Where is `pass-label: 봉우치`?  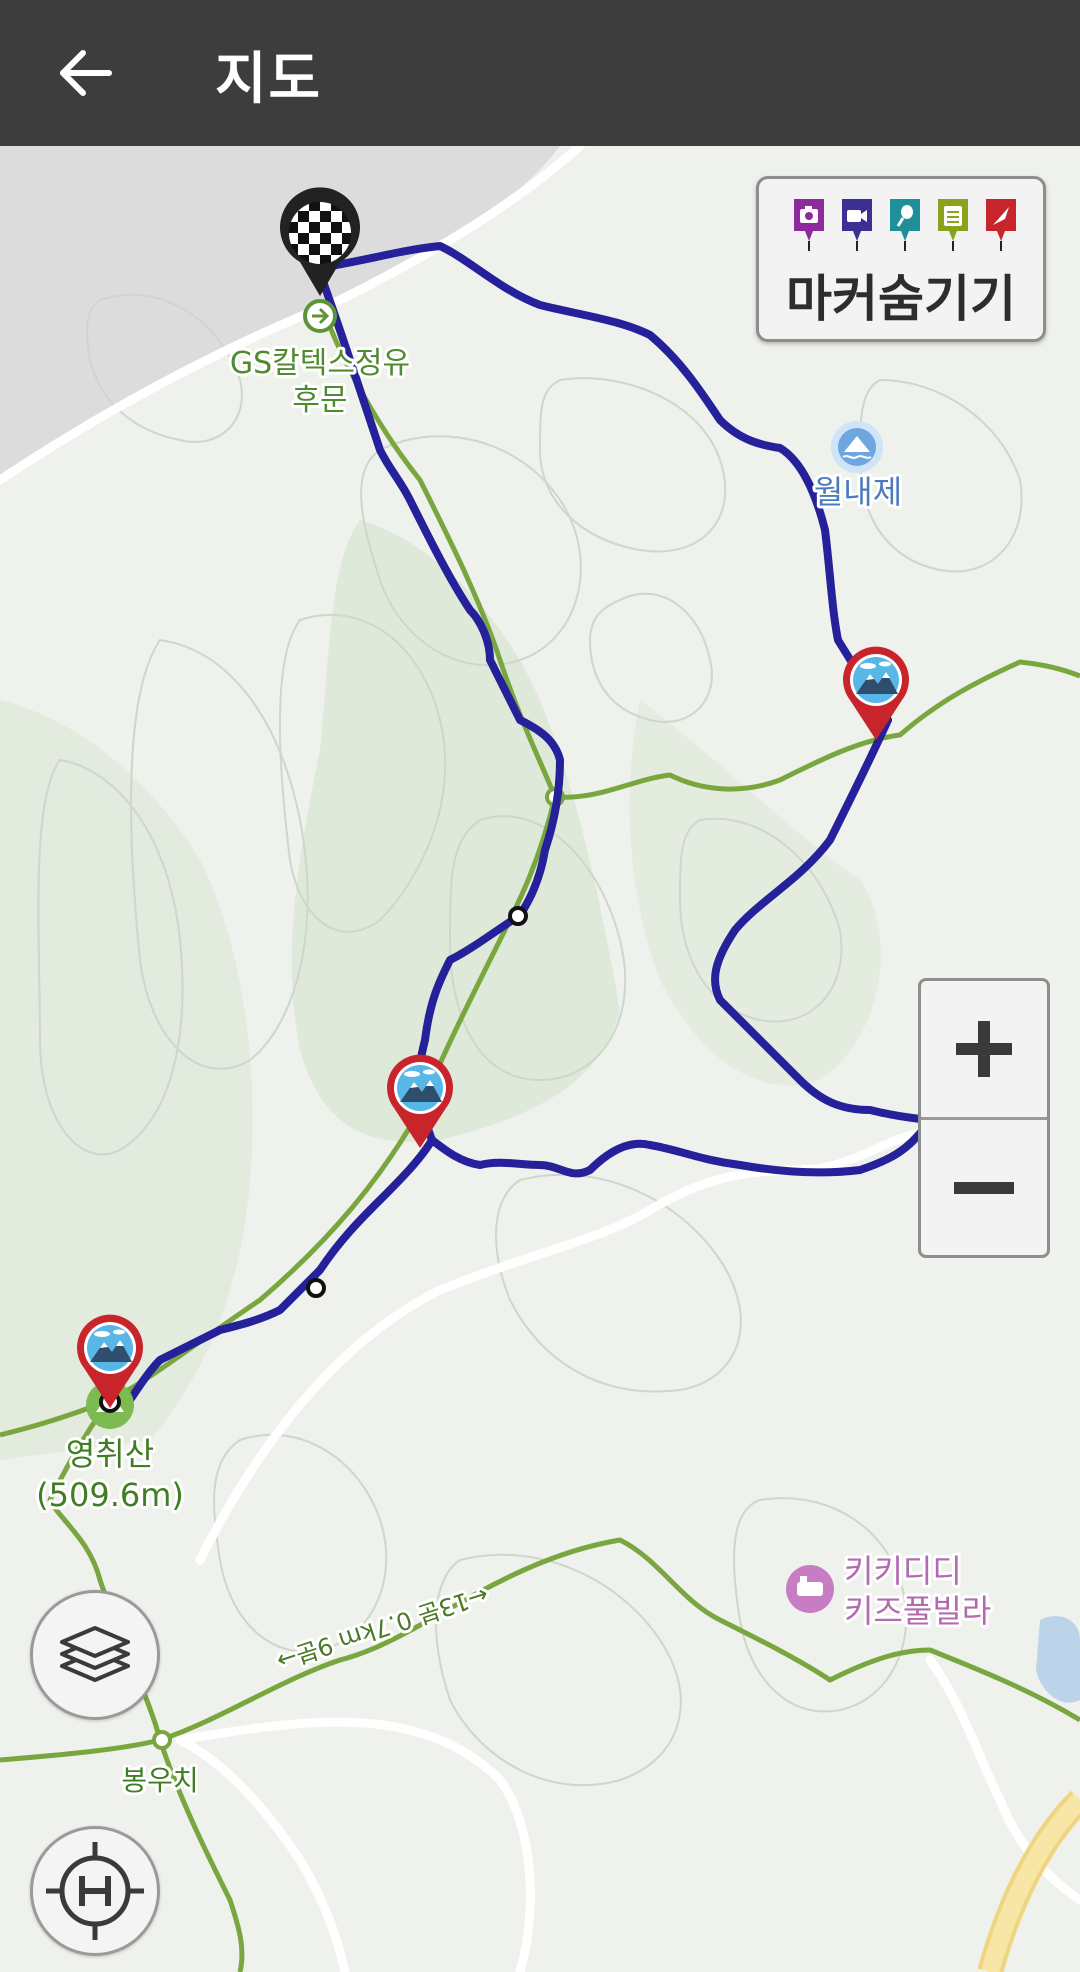 pass-label: 봉우치 is located at coordinates (159, 1780).